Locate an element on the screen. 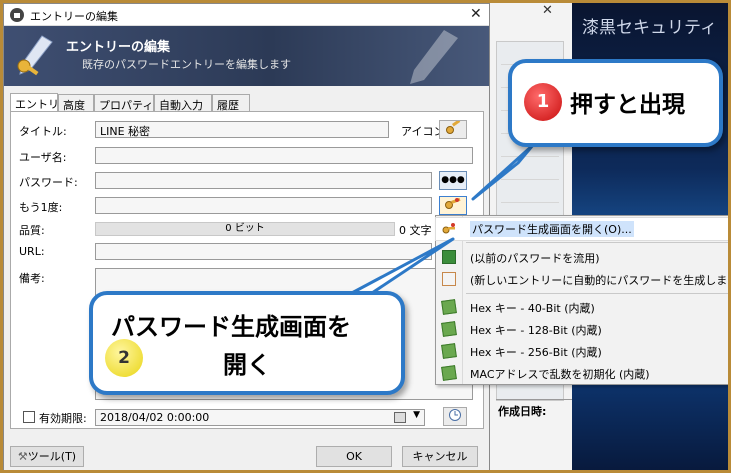 The height and width of the screenshot is (473, 731). expires-datetime-field: 2018/04/02 0:00:00 ▼ is located at coordinates (260, 417).